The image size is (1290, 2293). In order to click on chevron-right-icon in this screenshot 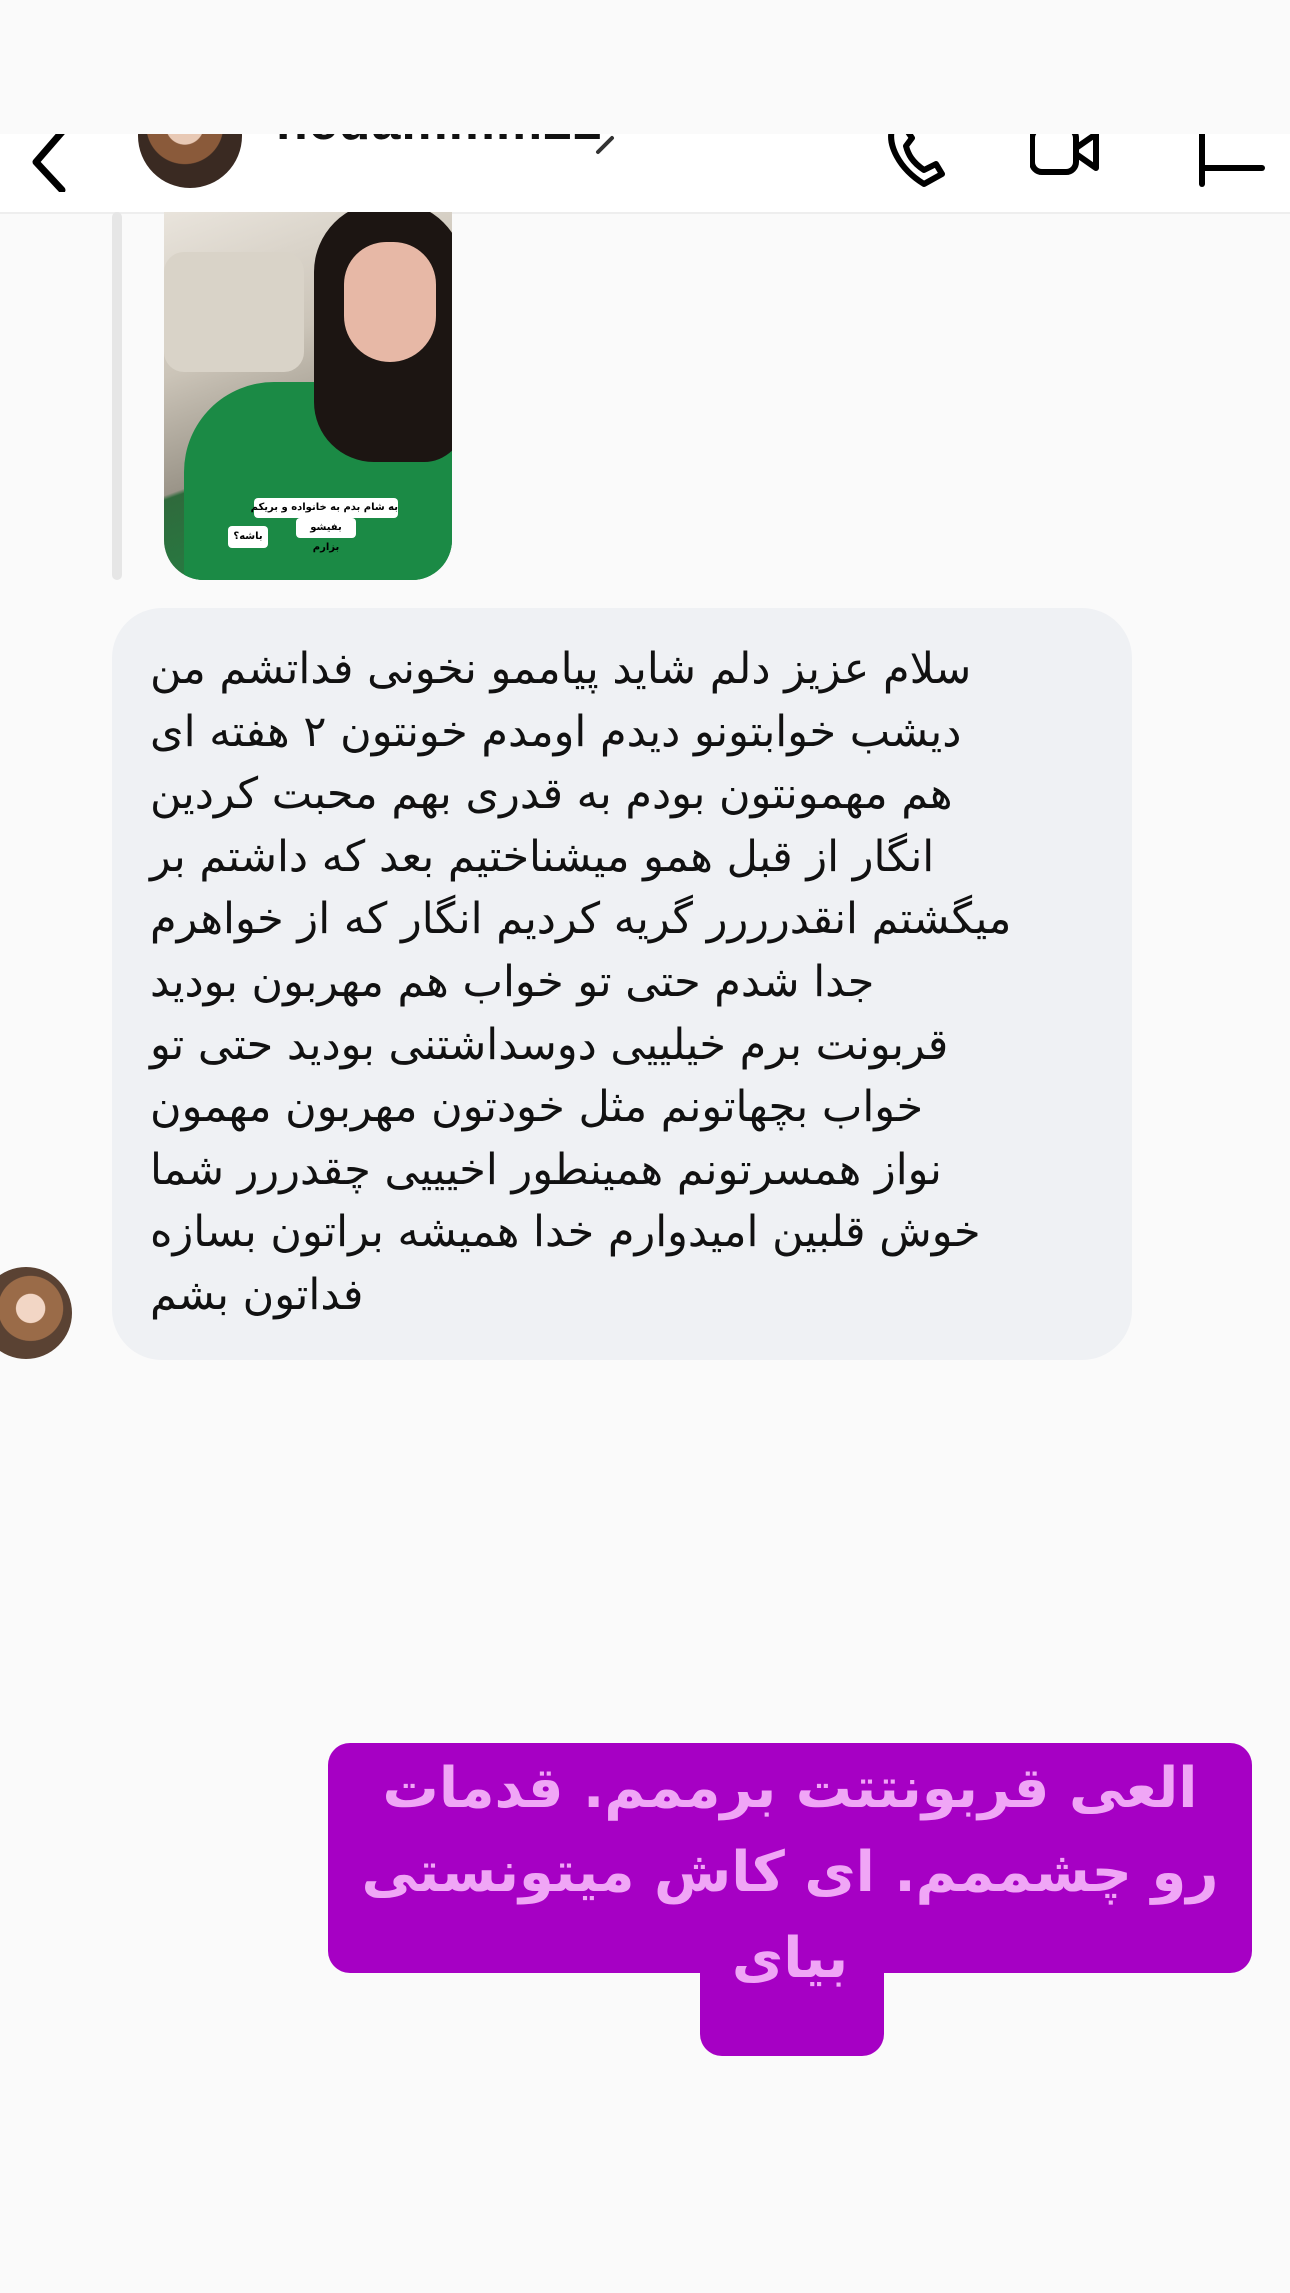, I will do `click(606, 145)`.